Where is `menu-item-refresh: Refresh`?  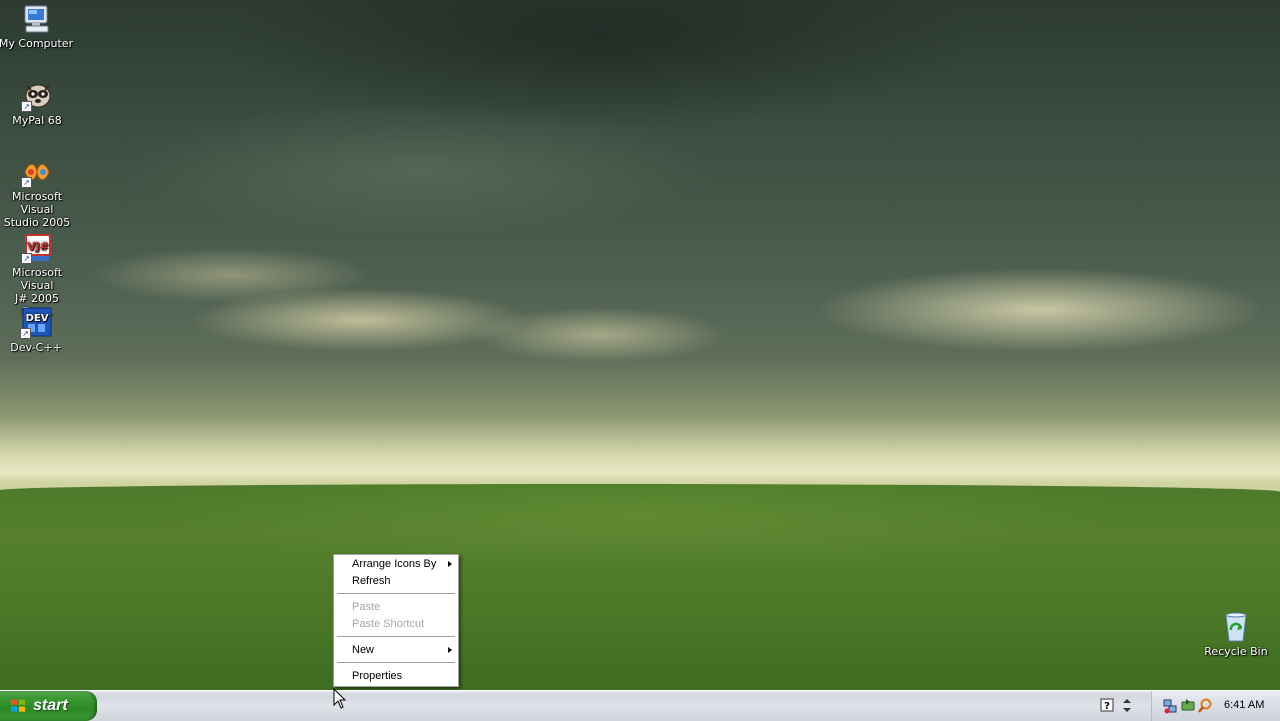 menu-item-refresh: Refresh is located at coordinates (396, 581).